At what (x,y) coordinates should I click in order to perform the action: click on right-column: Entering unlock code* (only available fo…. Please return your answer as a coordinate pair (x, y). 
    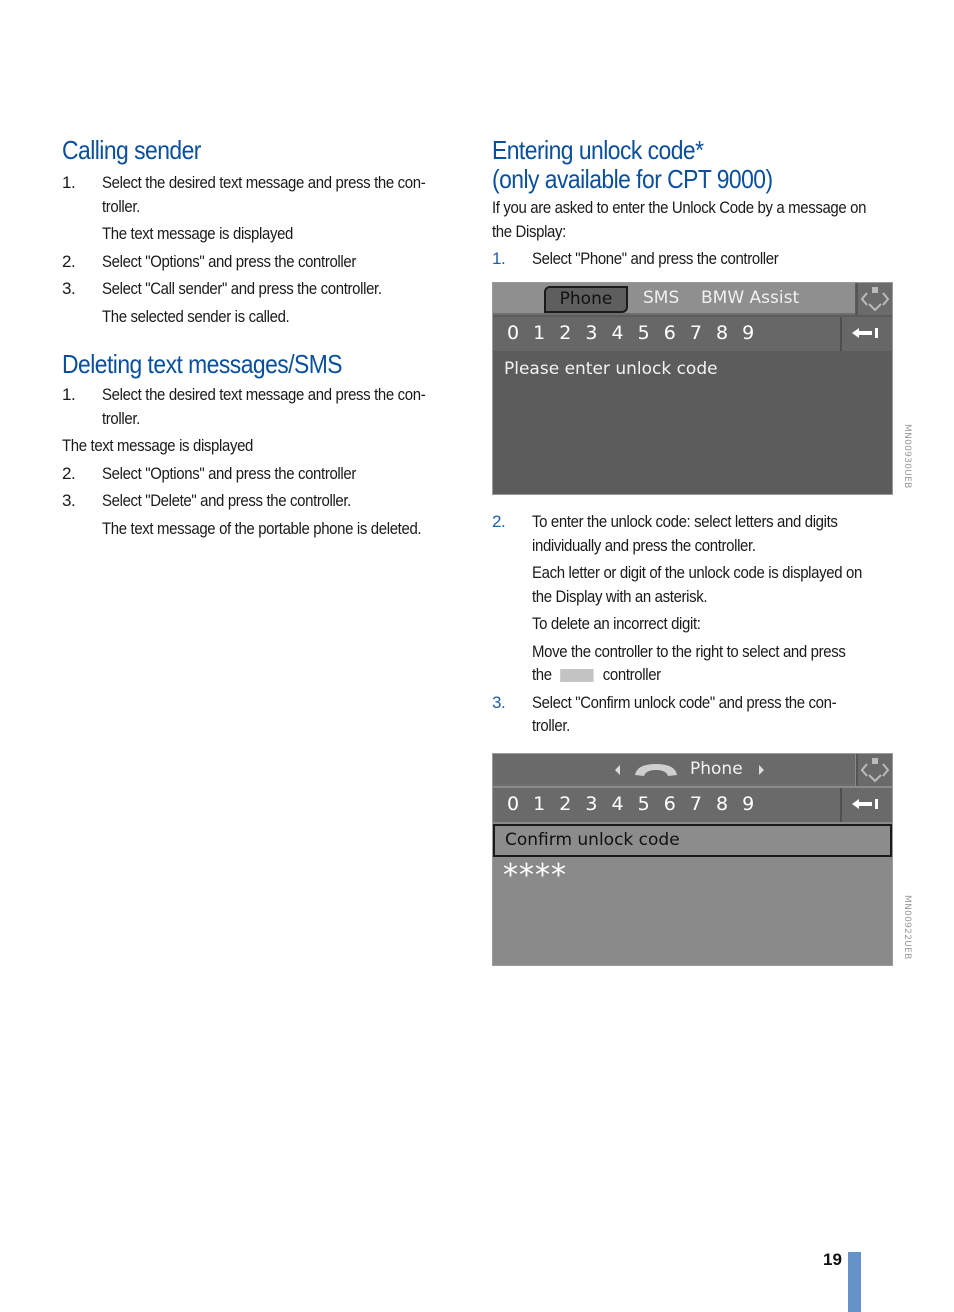
    Looking at the image, I should click on (694, 203).